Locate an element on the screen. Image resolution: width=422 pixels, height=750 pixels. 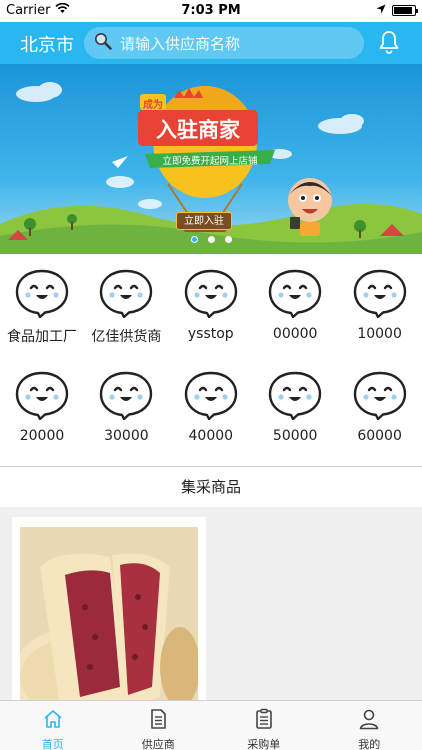
supplier-item: 40000 is located at coordinates (211, 407).